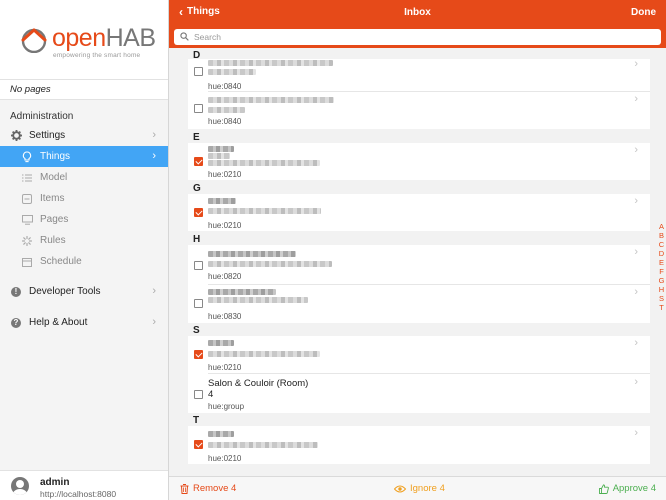 The image size is (666, 500). What do you see at coordinates (661, 307) in the screenshot?
I see `index-letter: T` at bounding box center [661, 307].